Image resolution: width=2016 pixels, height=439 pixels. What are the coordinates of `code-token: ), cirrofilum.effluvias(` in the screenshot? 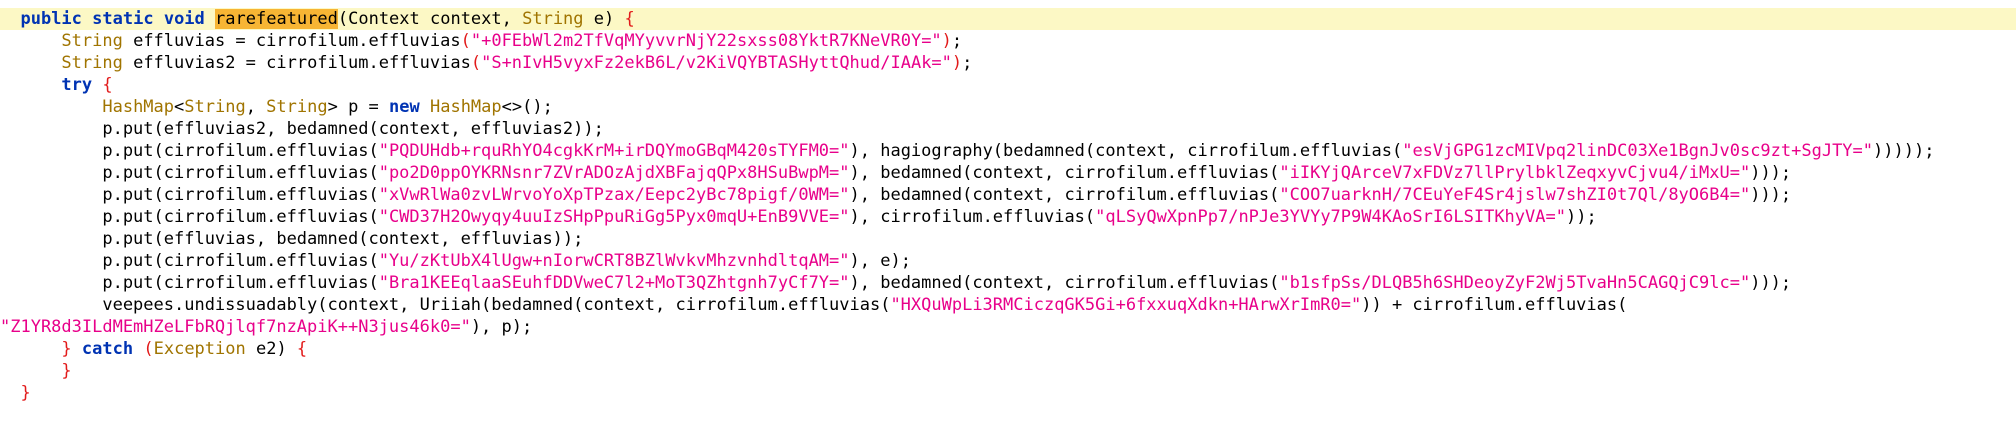 It's located at (972, 217).